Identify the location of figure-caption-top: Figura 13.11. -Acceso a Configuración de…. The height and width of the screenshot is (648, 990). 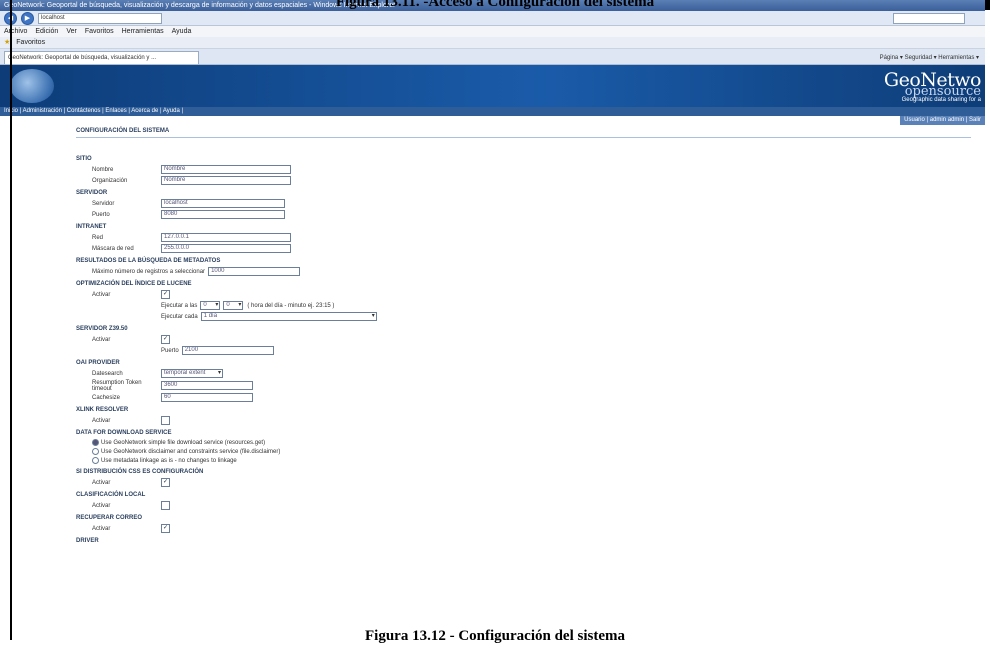
(495, 5).